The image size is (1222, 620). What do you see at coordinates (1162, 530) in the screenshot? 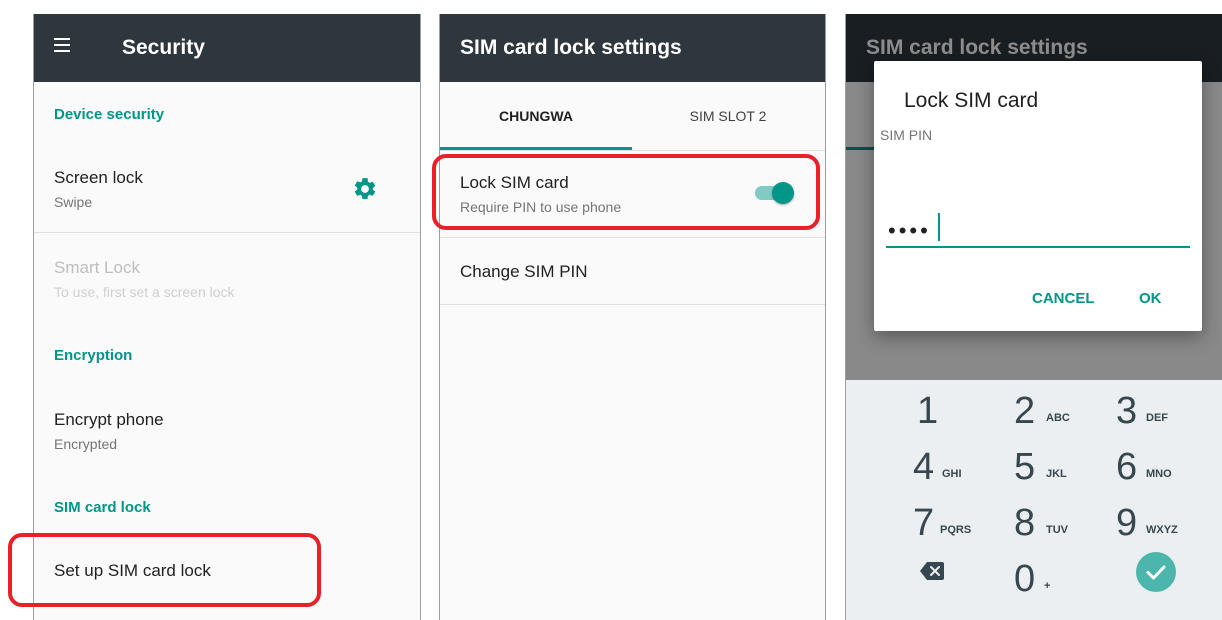
I see `key-letters: WXYZ` at bounding box center [1162, 530].